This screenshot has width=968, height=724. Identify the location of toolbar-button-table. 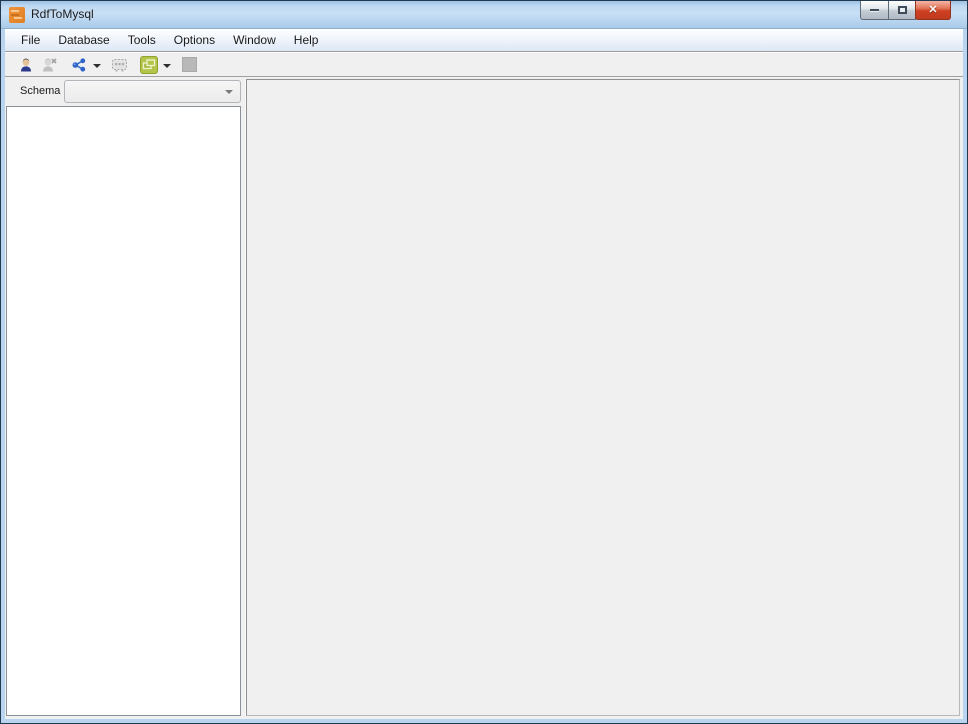
(119, 64).